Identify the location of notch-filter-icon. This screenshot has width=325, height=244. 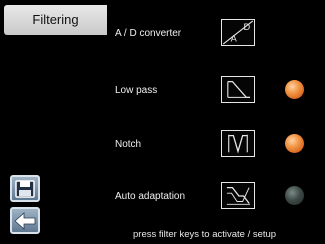
(238, 144).